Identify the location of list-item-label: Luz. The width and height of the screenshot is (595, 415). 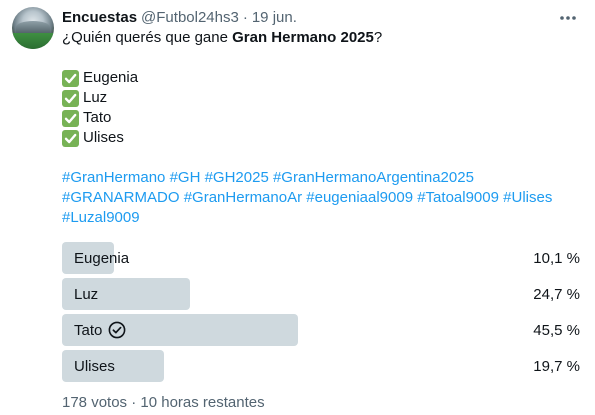
(95, 97).